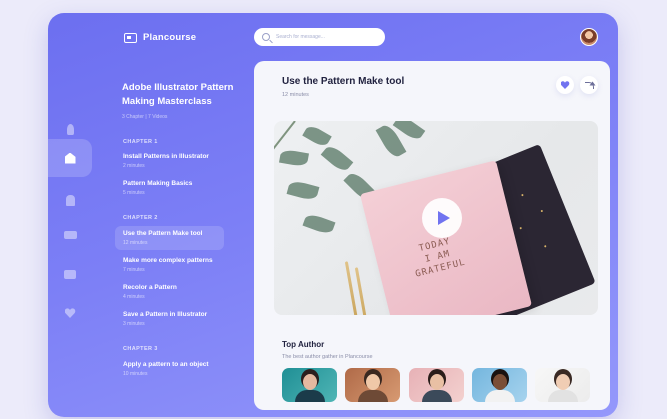  I want to click on monitor-icon, so click(130, 37).